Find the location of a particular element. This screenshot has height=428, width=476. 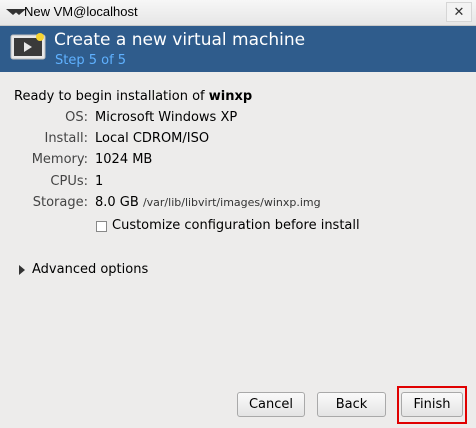

vm-screen-icon is located at coordinates (28, 46).